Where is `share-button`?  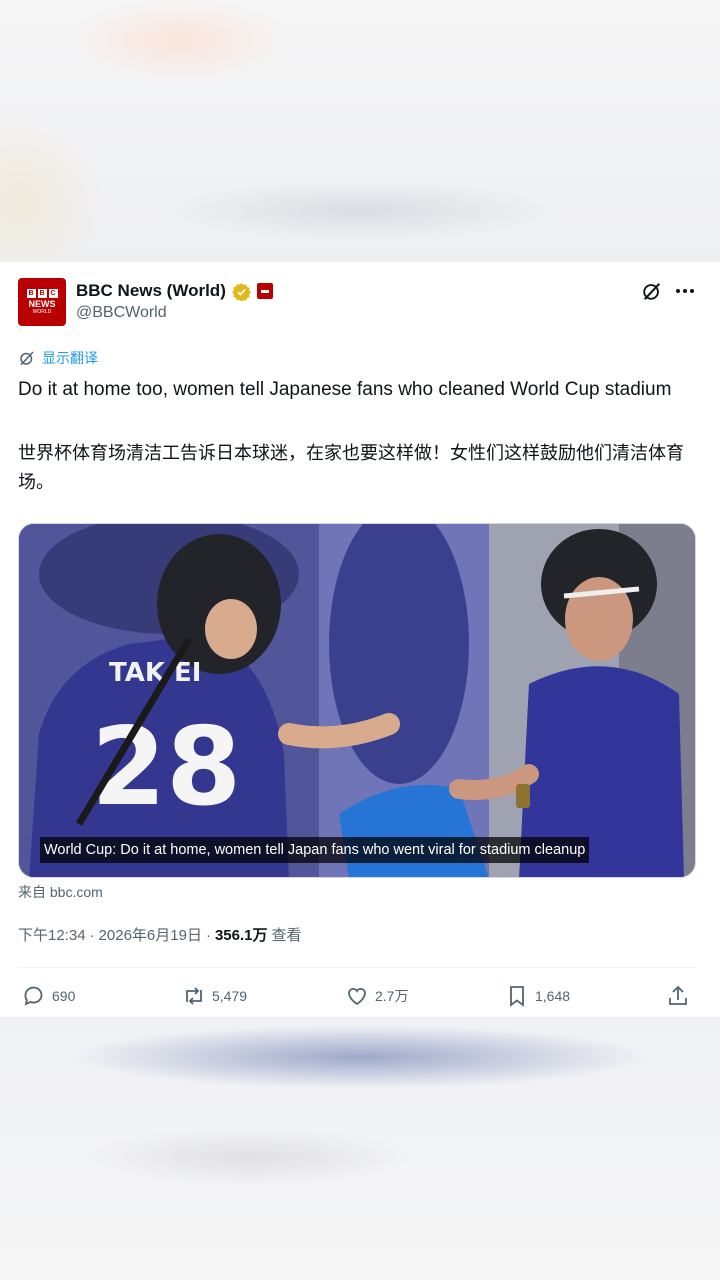
share-button is located at coordinates (678, 996).